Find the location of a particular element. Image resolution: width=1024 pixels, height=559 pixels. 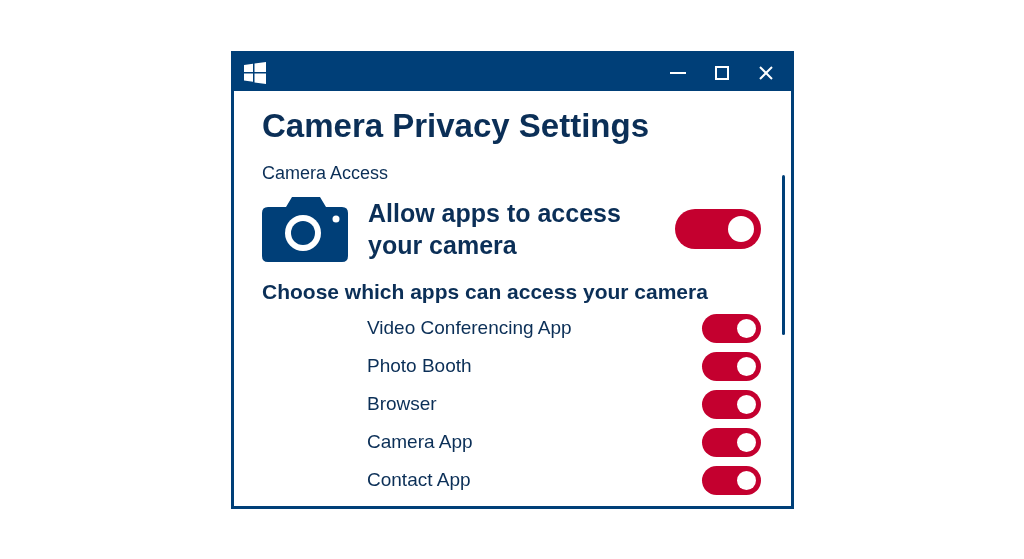

master-label: Allow apps to access your camera is located at coordinates (495, 229).